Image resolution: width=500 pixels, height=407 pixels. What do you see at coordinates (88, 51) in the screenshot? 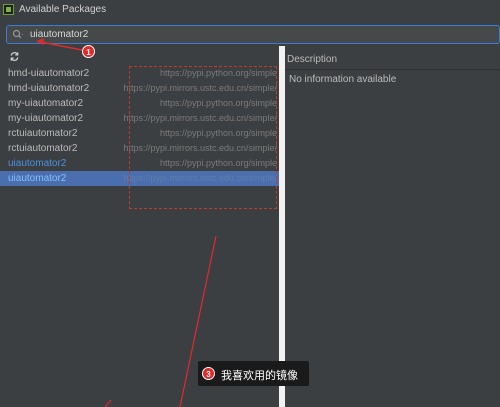
I see `annotation-badge-1: 1` at bounding box center [88, 51].